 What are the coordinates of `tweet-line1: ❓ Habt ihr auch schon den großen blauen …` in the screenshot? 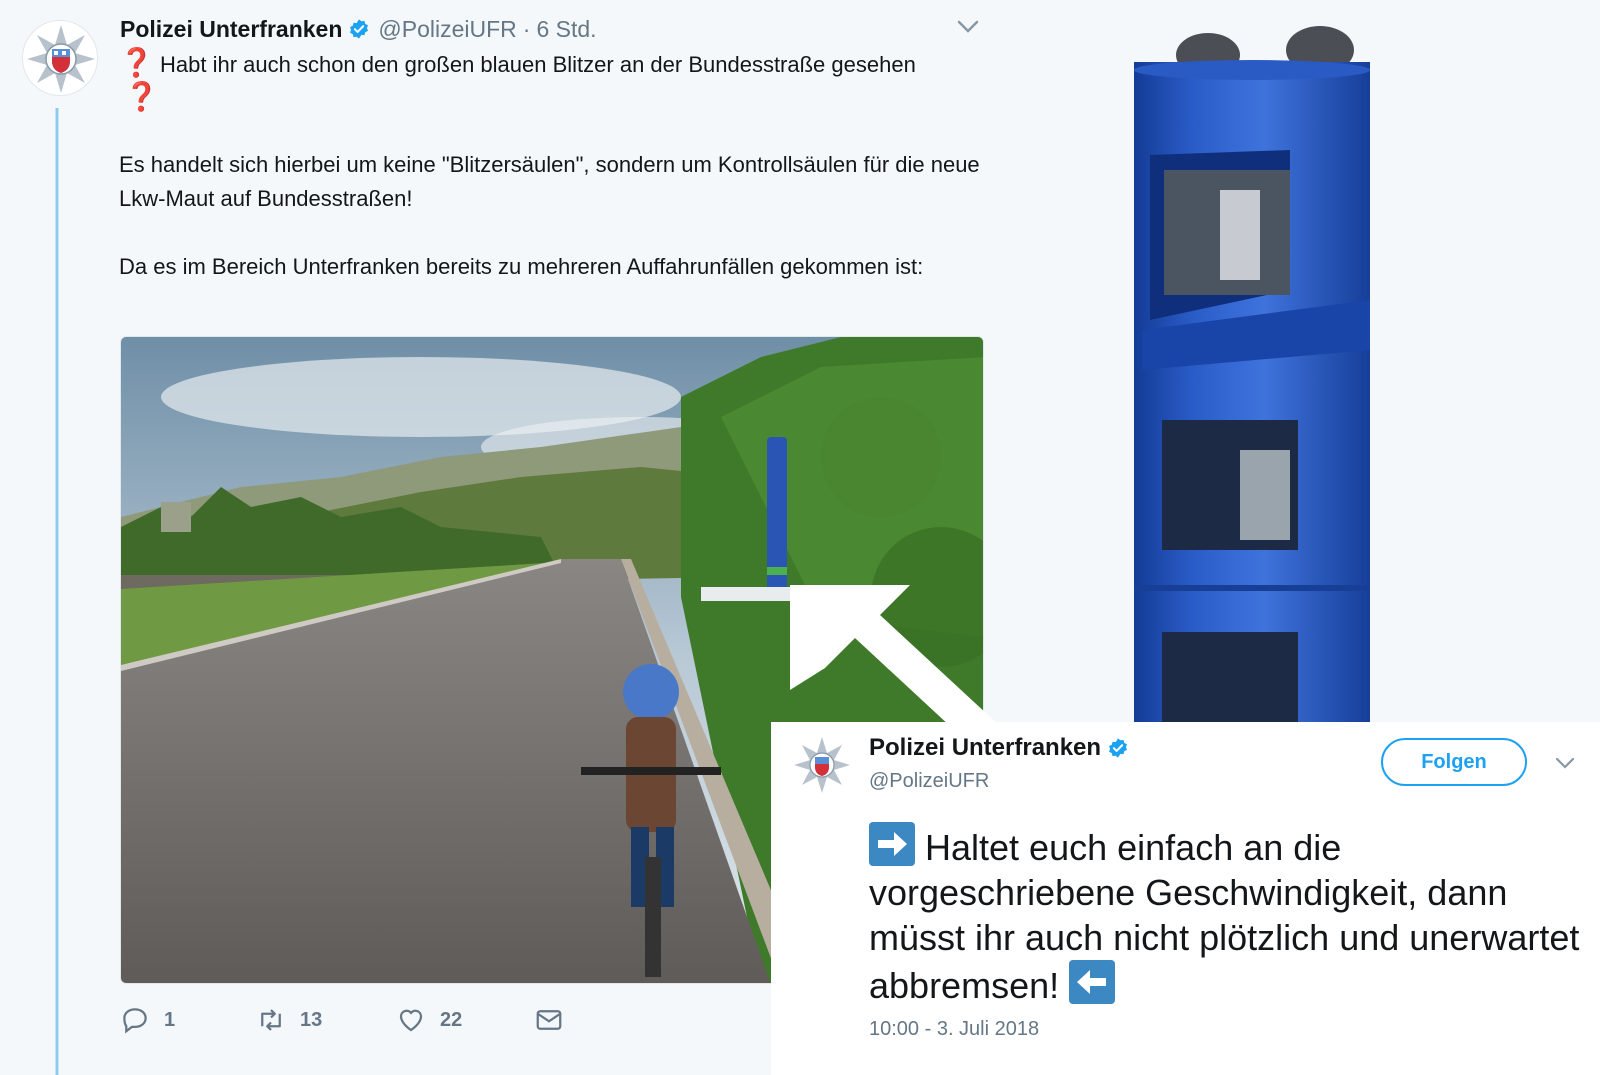 It's located at (564, 64).